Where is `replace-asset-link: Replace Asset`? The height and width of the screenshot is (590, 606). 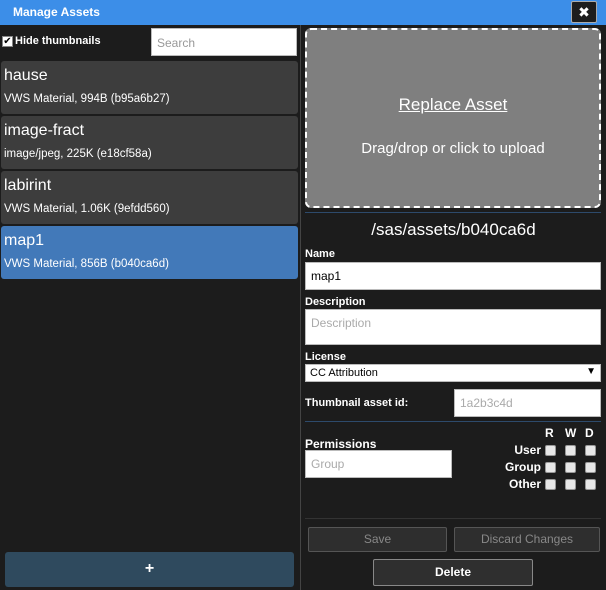 replace-asset-link: Replace Asset is located at coordinates (453, 105).